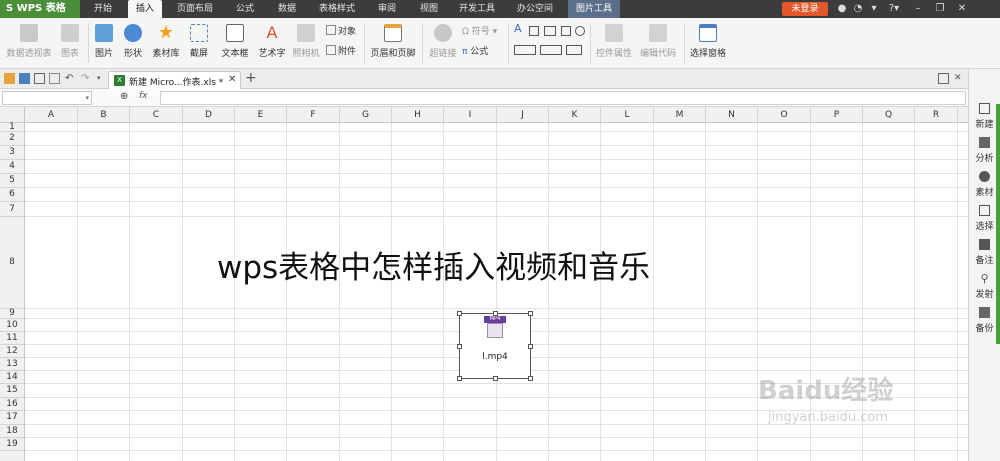 This screenshot has width=1000, height=461. Describe the element at coordinates (962, 9) in the screenshot. I see `close-icon: ✕` at that location.